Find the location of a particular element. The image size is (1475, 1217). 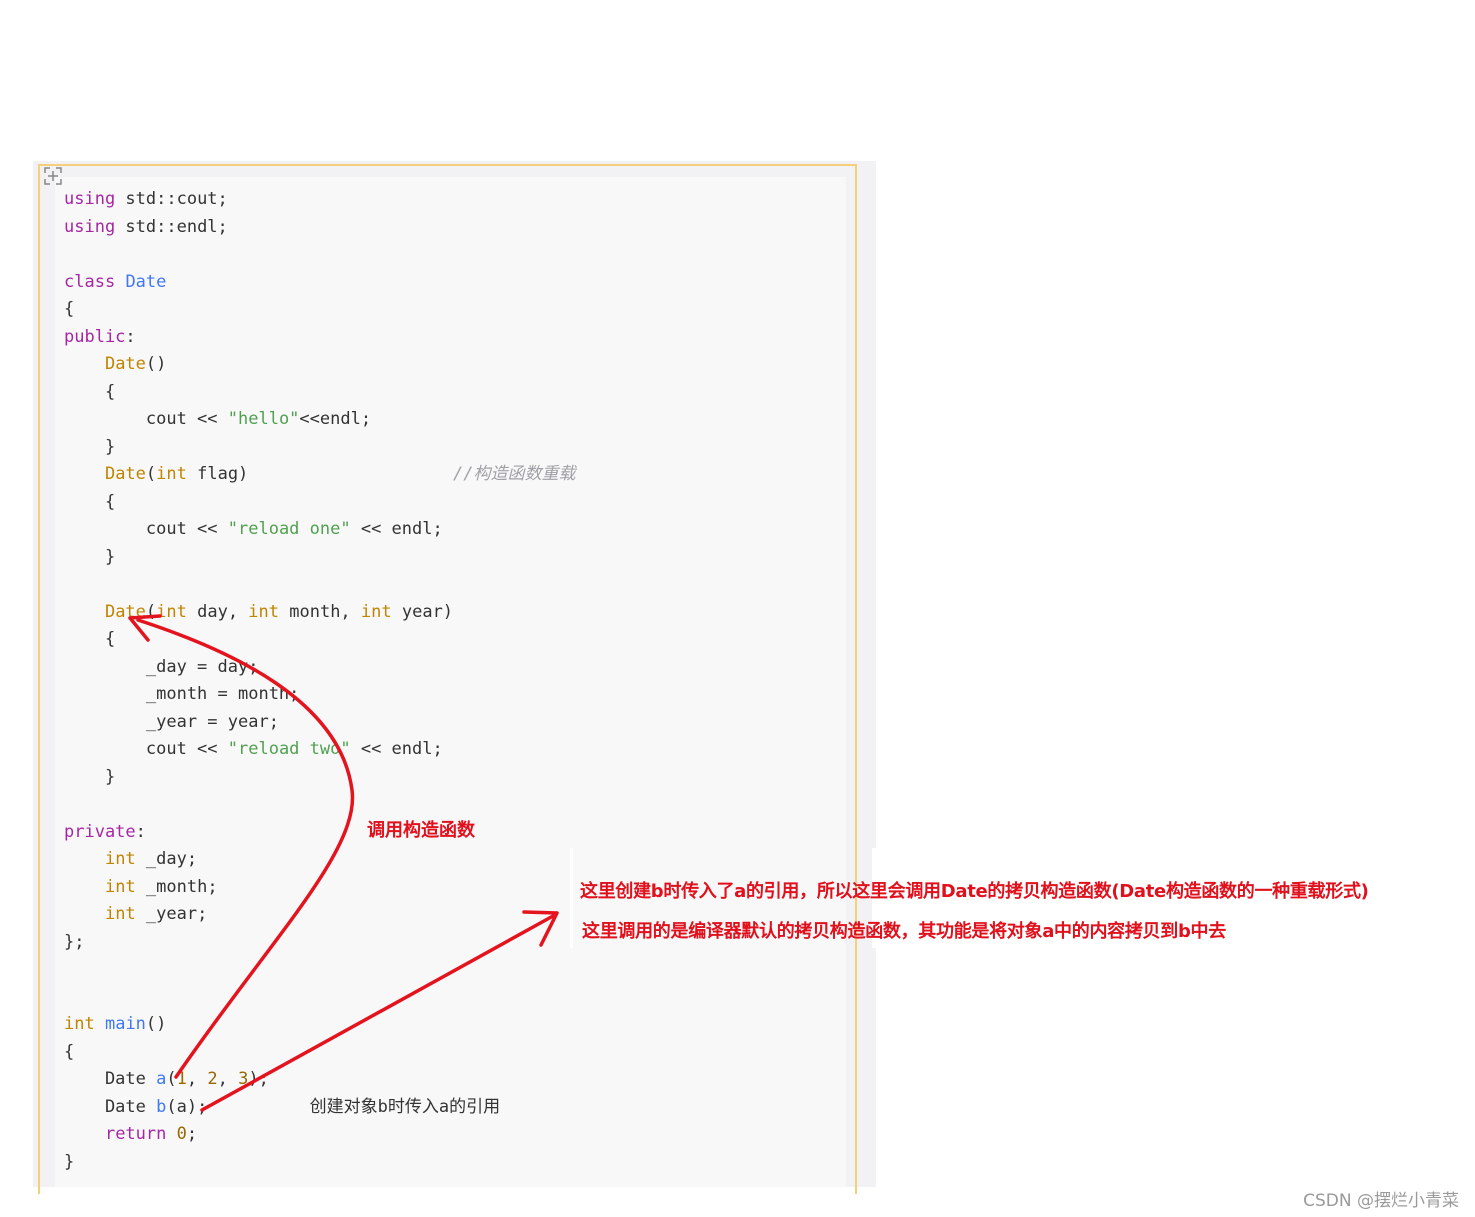

code-token: _month = month; is located at coordinates (182, 694).